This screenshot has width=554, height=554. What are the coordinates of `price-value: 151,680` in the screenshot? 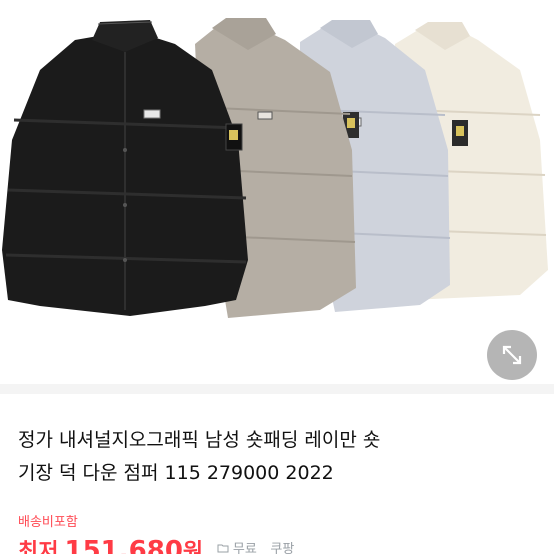 It's located at (123, 545).